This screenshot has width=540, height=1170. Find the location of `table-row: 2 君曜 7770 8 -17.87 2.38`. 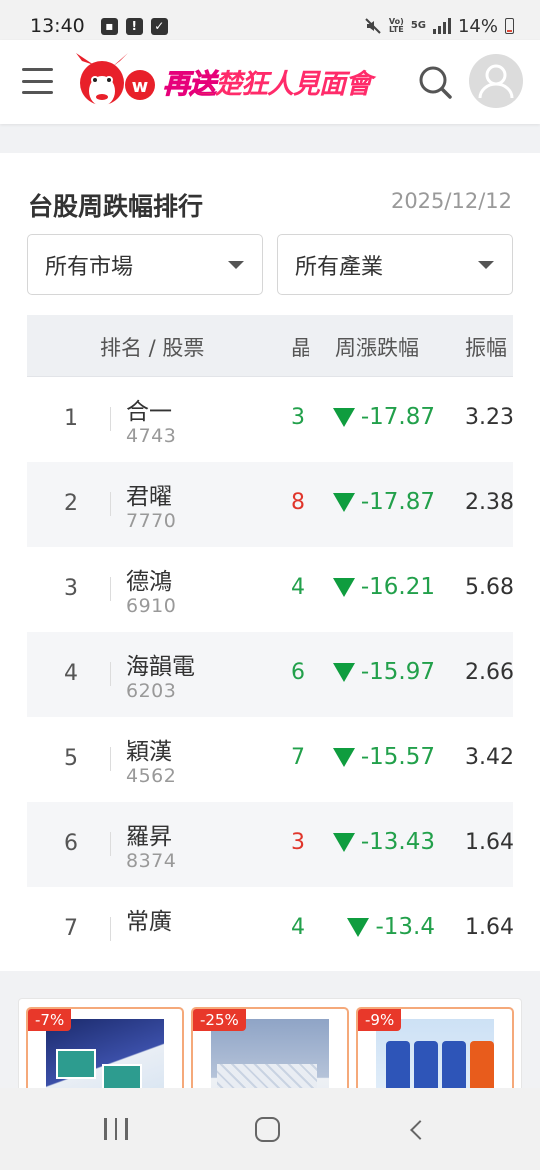

table-row: 2 君曜 7770 8 -17.87 2.38 is located at coordinates (270, 504).